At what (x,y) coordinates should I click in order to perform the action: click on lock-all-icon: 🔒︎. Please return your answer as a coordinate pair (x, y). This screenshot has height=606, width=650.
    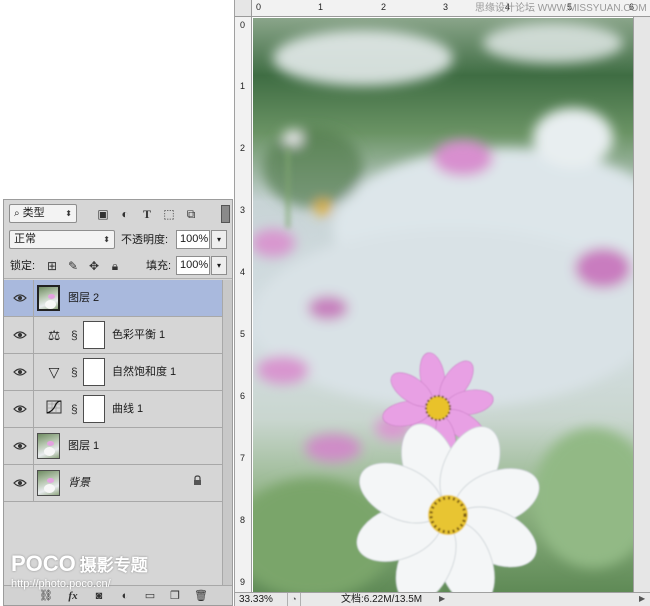
    Looking at the image, I should click on (115, 266).